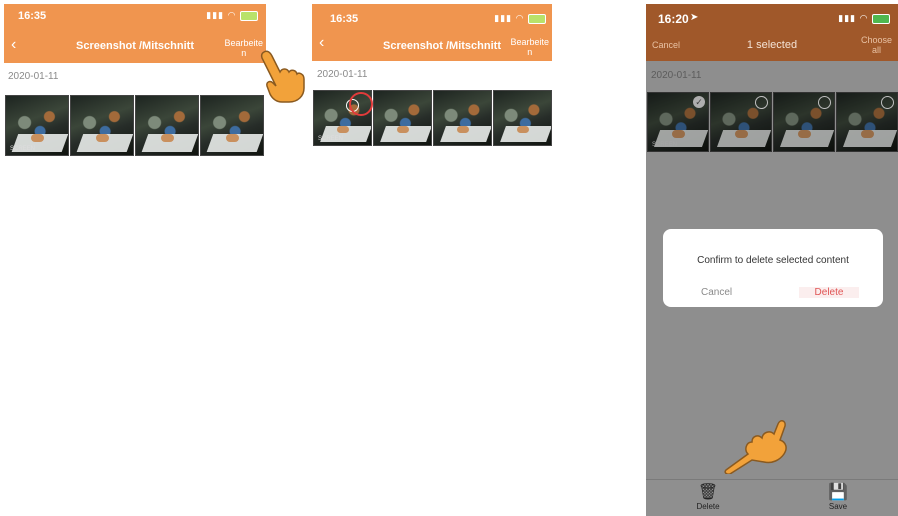  I want to click on choose-all-button: Choose all, so click(876, 45).